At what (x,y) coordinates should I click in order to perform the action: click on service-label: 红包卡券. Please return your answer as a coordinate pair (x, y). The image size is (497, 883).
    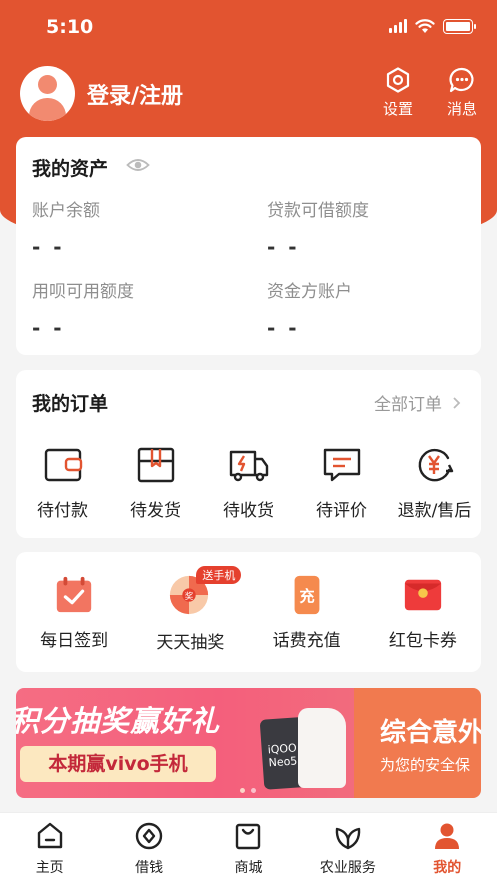
    Looking at the image, I should click on (422, 641).